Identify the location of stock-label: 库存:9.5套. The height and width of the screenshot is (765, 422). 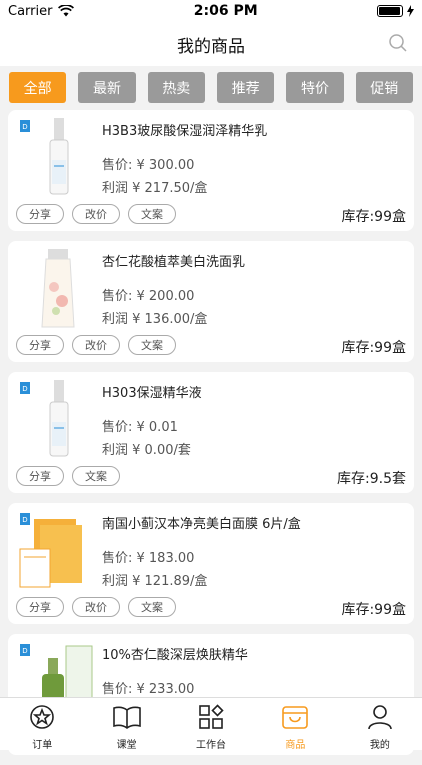
(371, 479).